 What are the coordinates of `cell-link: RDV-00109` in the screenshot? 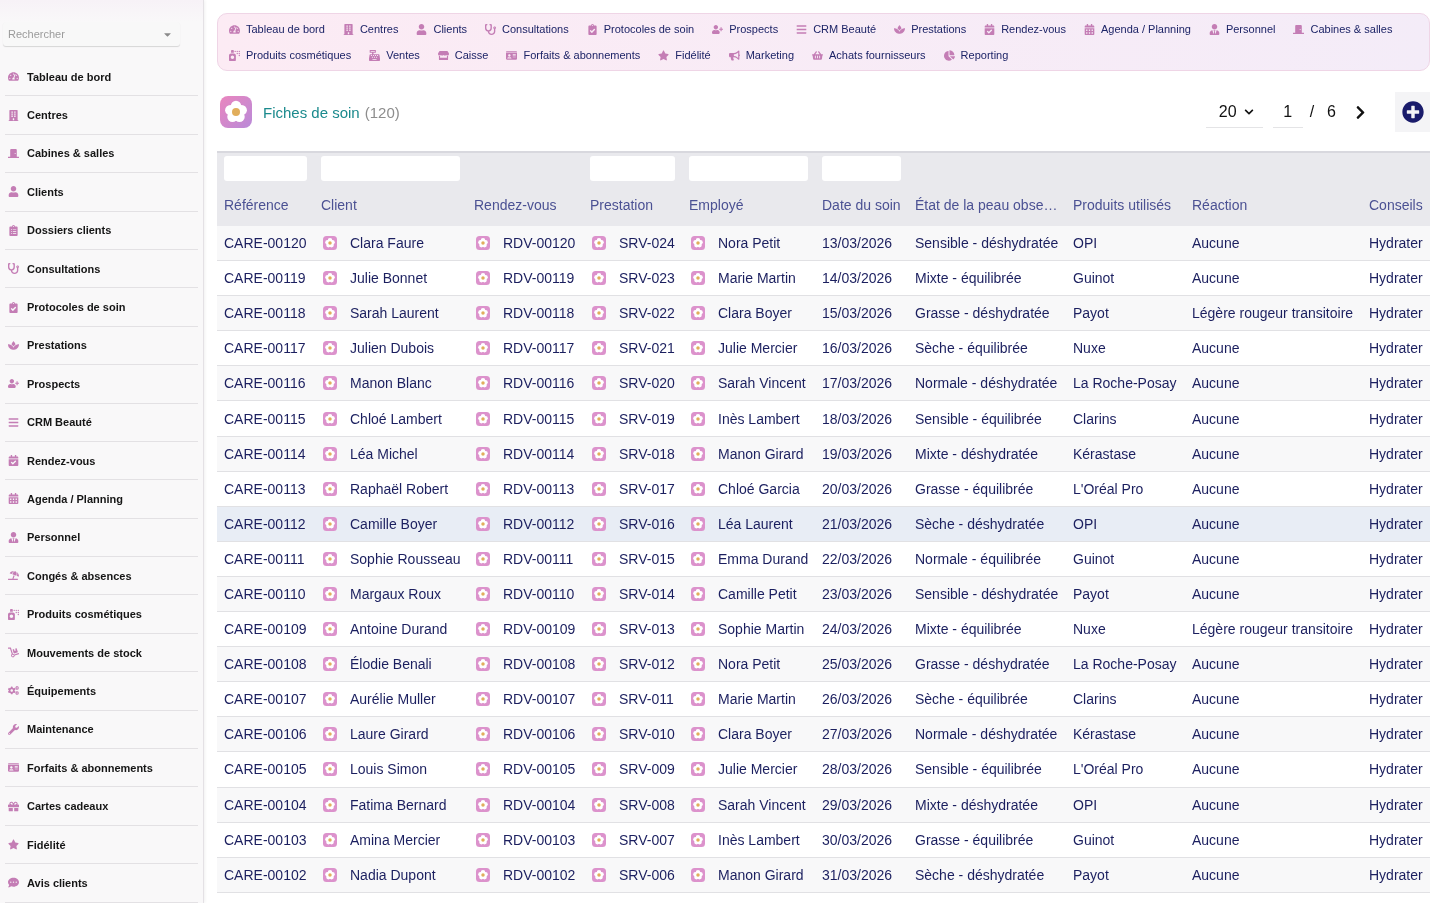 It's located at (539, 629).